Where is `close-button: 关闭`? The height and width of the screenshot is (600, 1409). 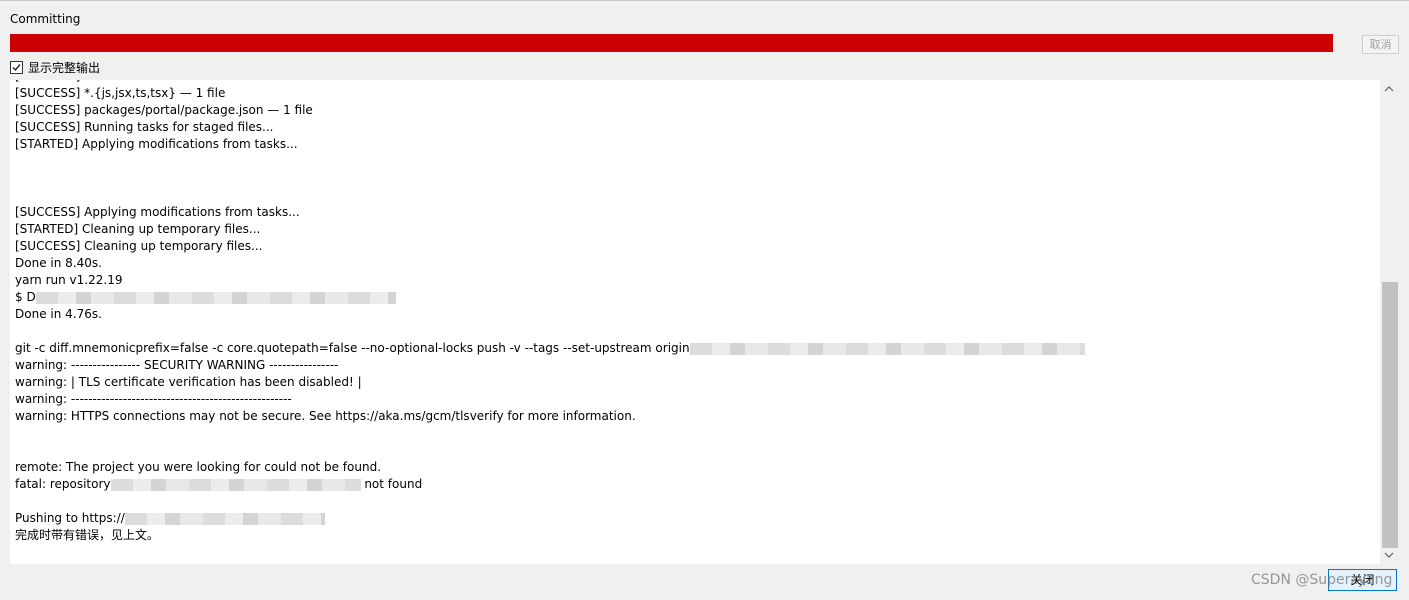
close-button: 关闭 is located at coordinates (1362, 580).